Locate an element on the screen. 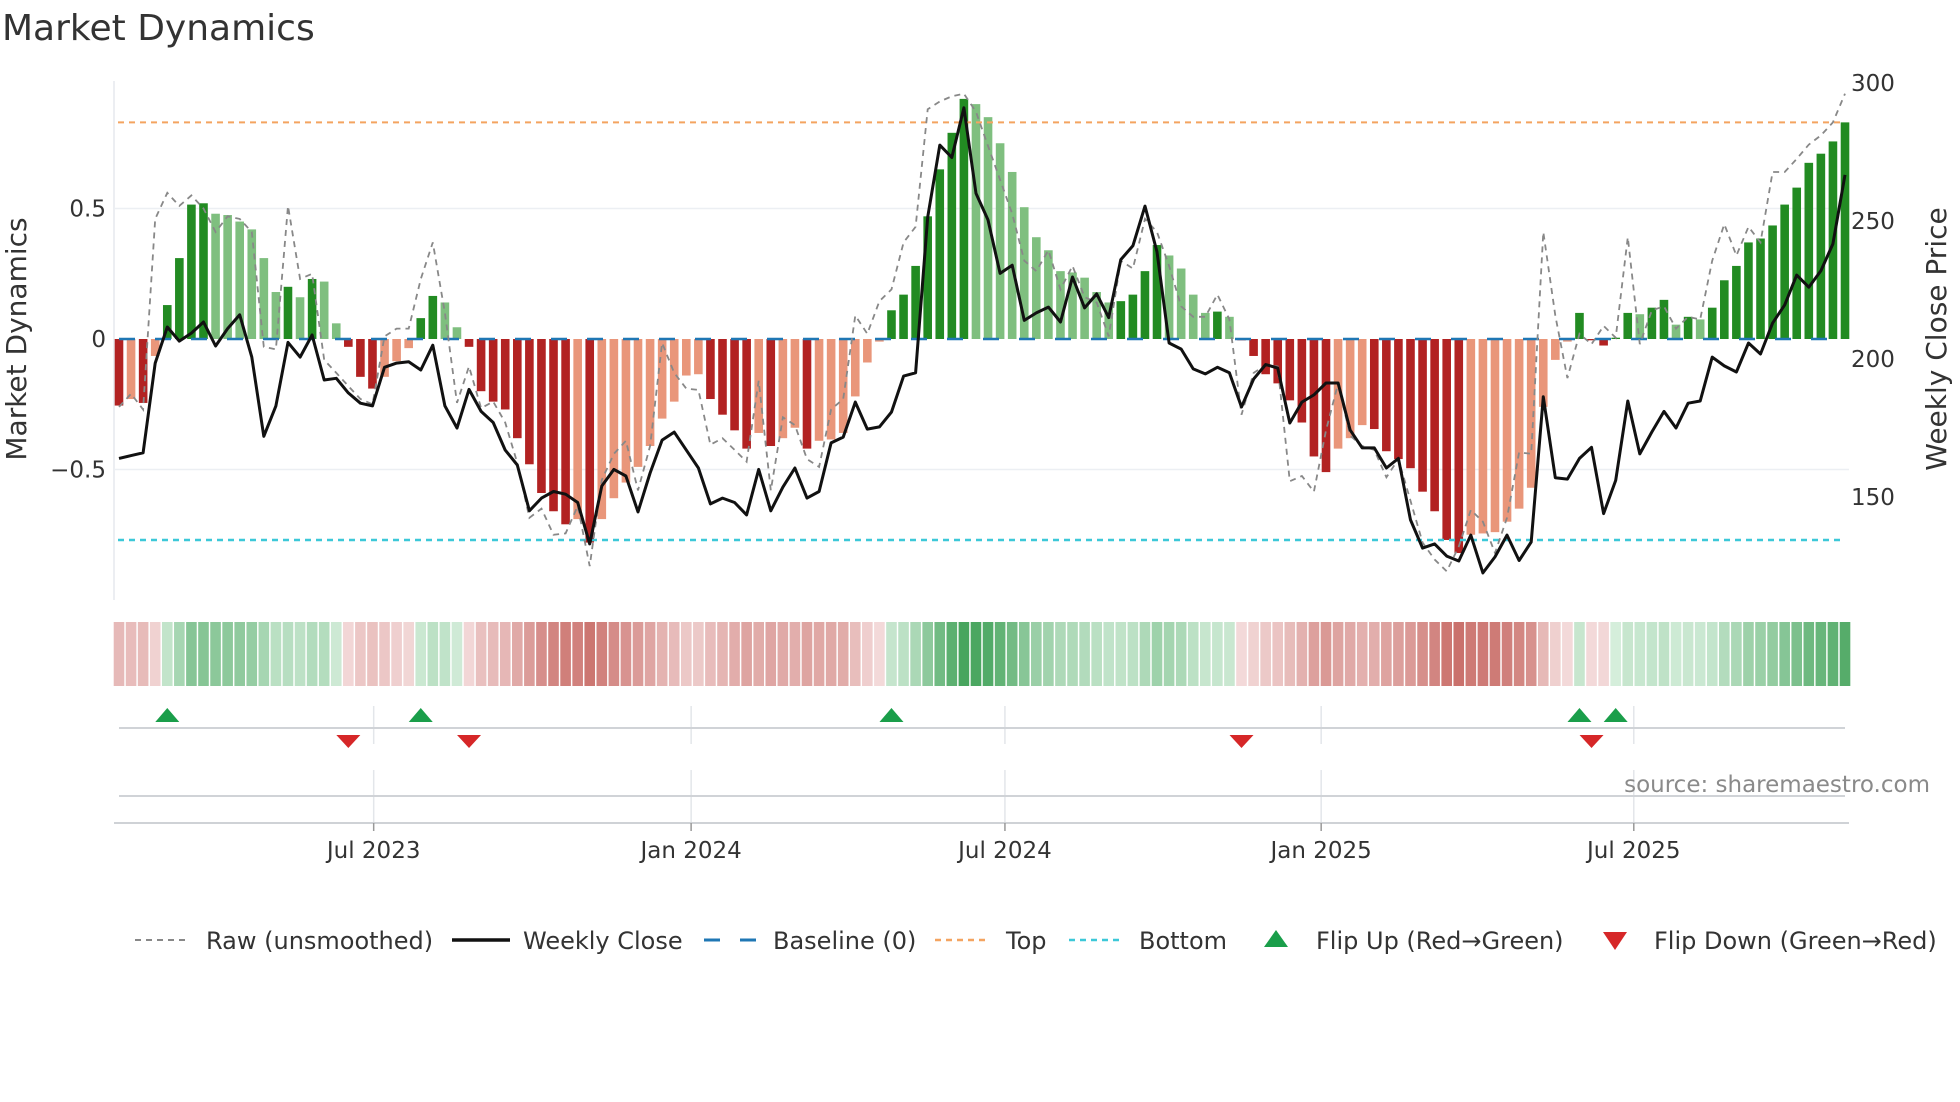 Image resolution: width=1960 pixels, height=1102 pixels. left-tick-label: 0.5 is located at coordinates (87, 210).